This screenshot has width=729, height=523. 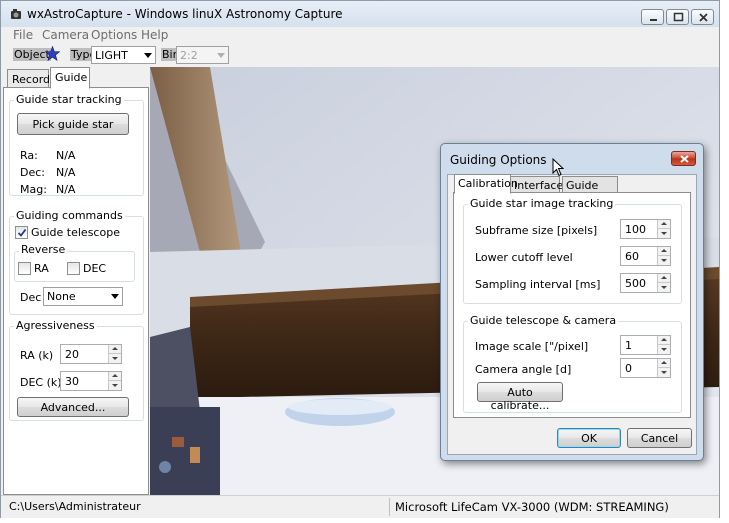 What do you see at coordinates (523, 369) in the screenshot?
I see `camera-angle-label: Camera angle [d]` at bounding box center [523, 369].